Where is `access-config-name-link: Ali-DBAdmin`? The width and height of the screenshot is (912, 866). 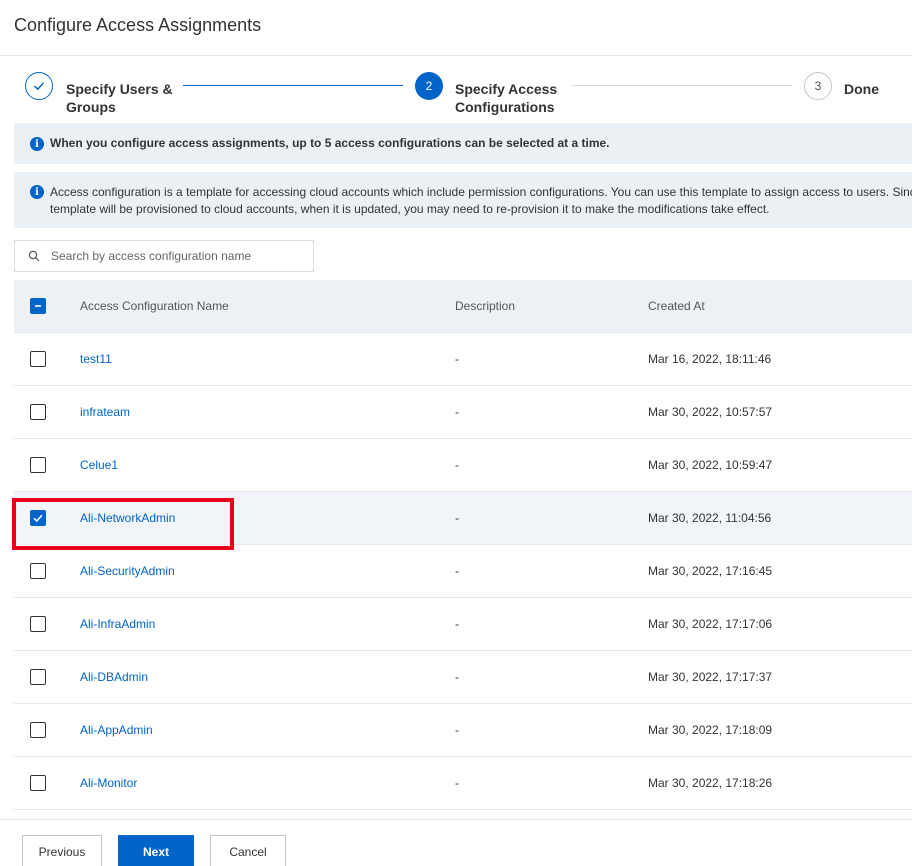
access-config-name-link: Ali-DBAdmin is located at coordinates (114, 677).